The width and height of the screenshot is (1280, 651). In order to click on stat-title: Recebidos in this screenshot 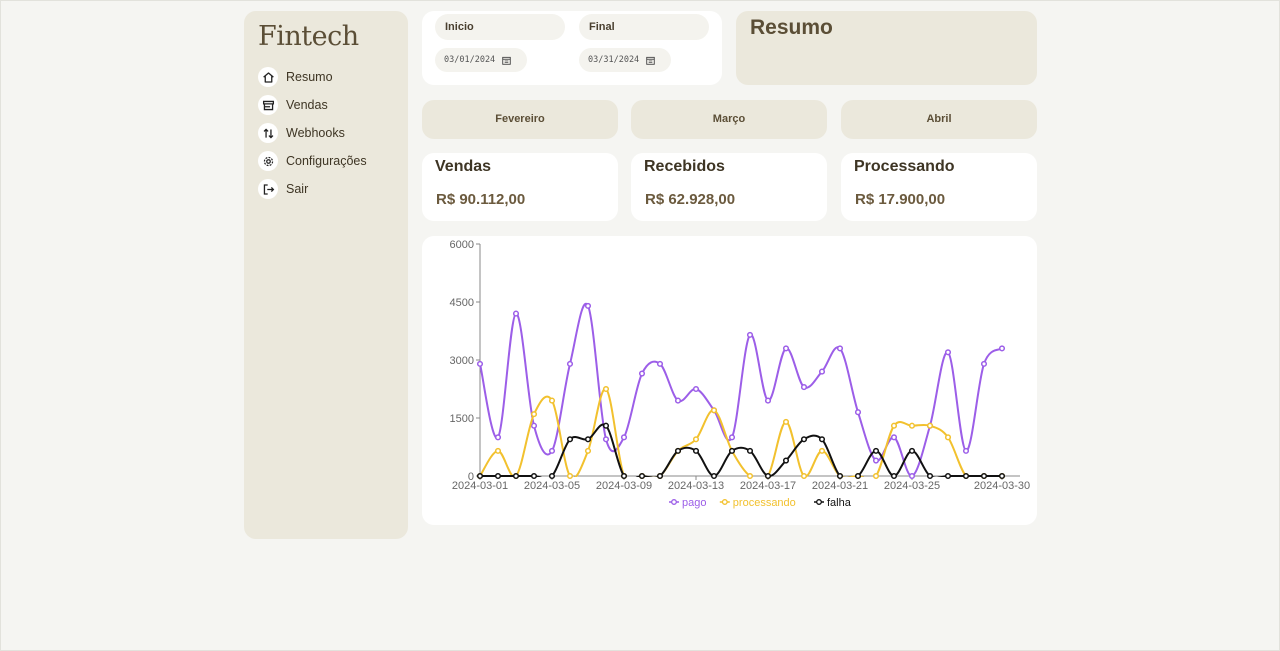, I will do `click(684, 166)`.